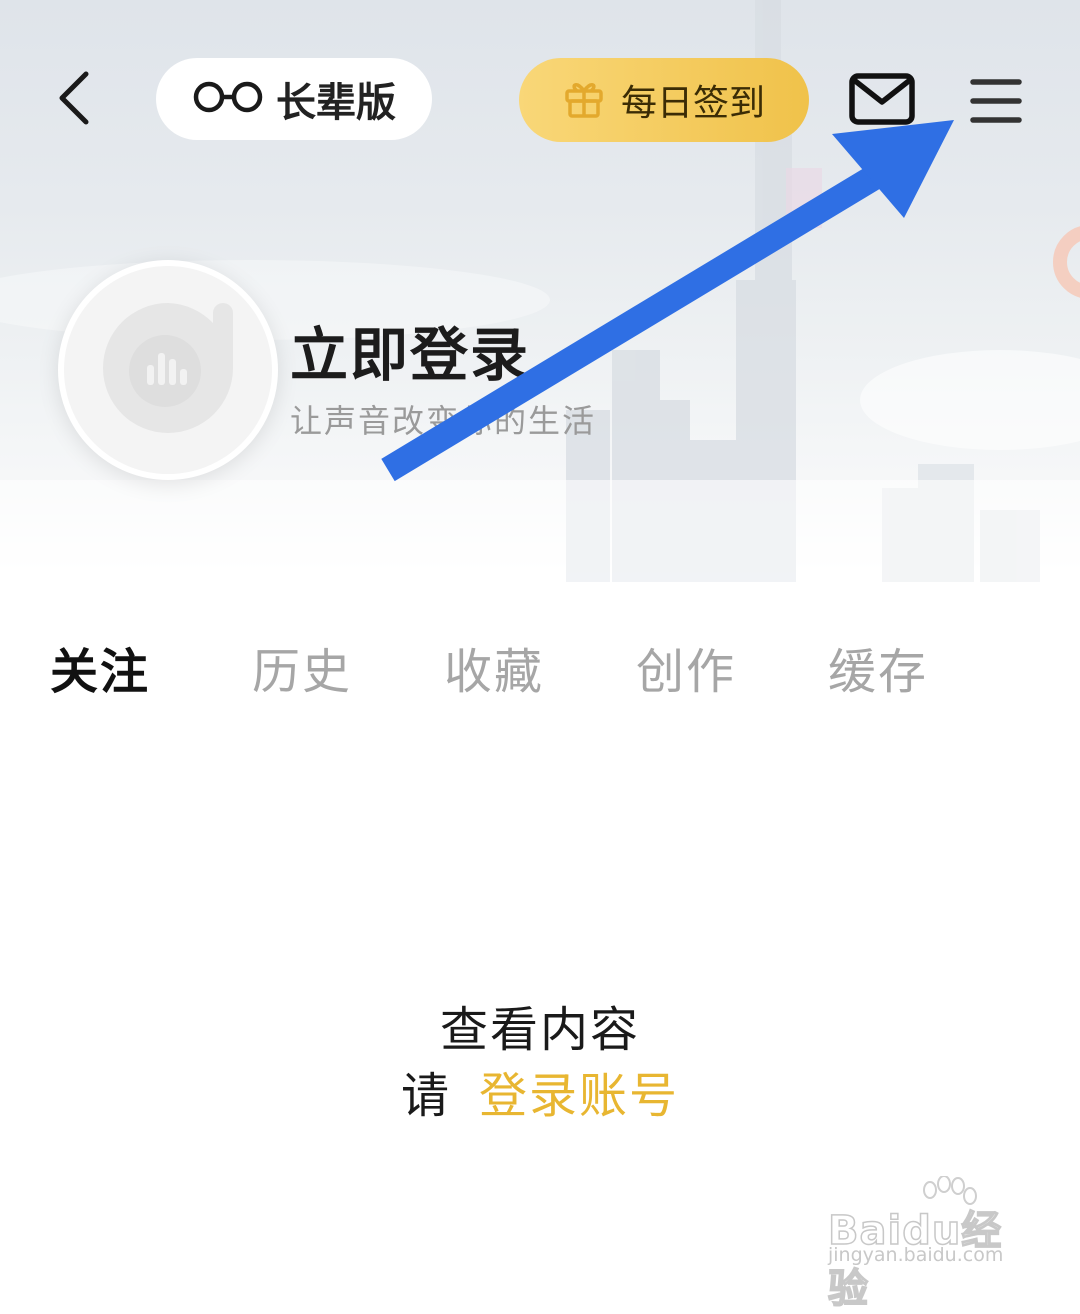 This screenshot has width=1080, height=1314. I want to click on elder-mode-label: 长辈版, so click(336, 103).